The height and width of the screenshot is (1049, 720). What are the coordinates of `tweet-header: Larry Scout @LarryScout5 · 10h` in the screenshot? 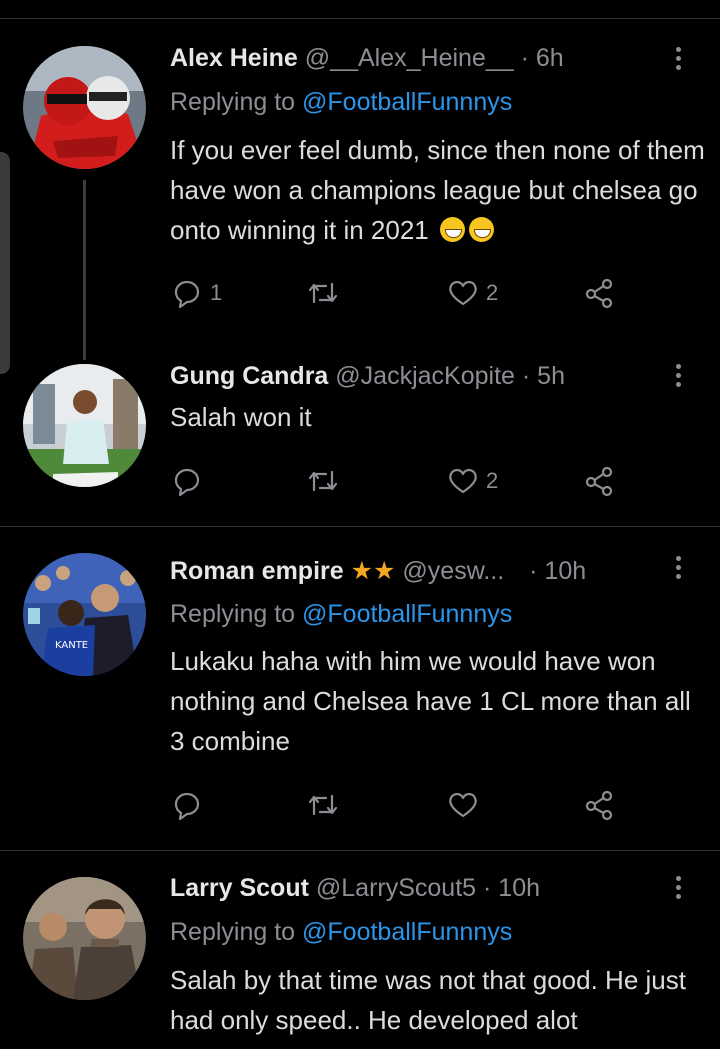 It's located at (355, 888).